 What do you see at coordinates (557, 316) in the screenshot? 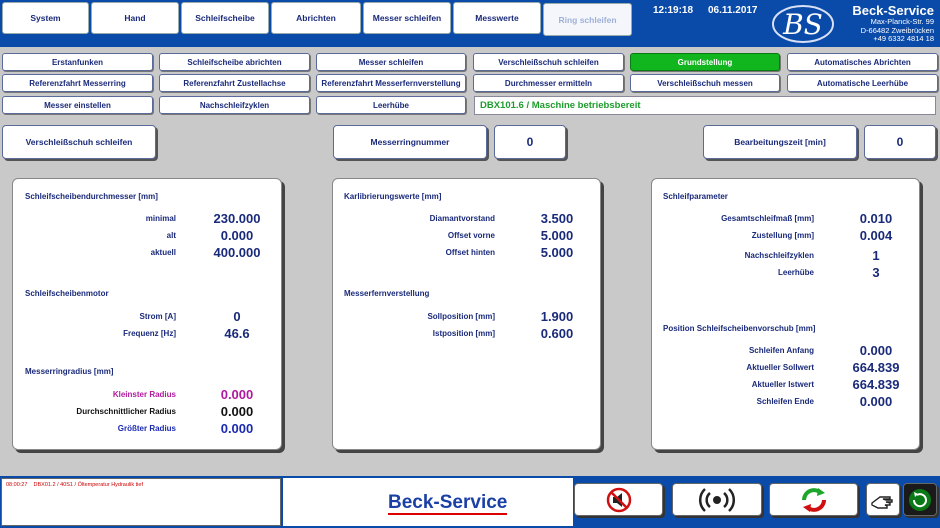
I see `value-sollposition: 1.900` at bounding box center [557, 316].